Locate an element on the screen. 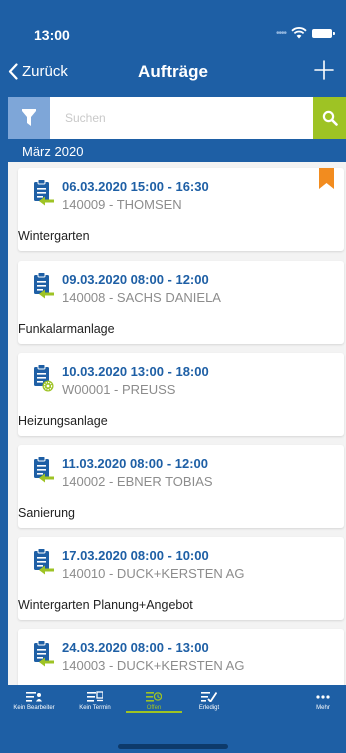  order-title: Wintergarten Planung+Angebot is located at coordinates (105, 605).